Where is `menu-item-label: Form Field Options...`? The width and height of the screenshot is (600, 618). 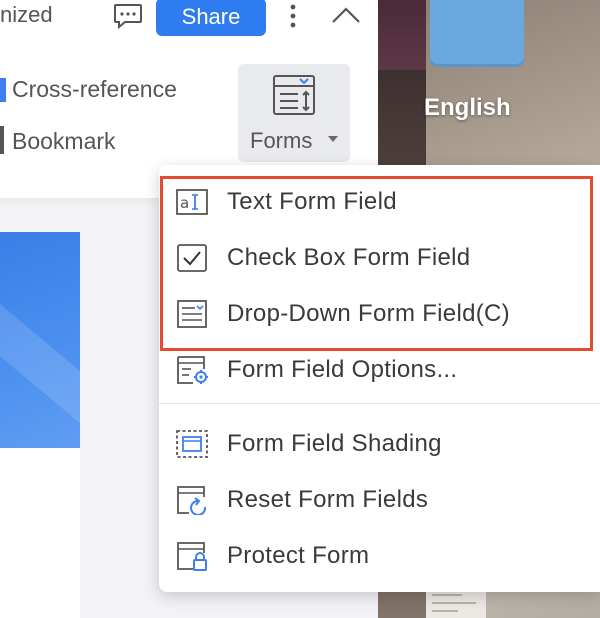 menu-item-label: Form Field Options... is located at coordinates (342, 369).